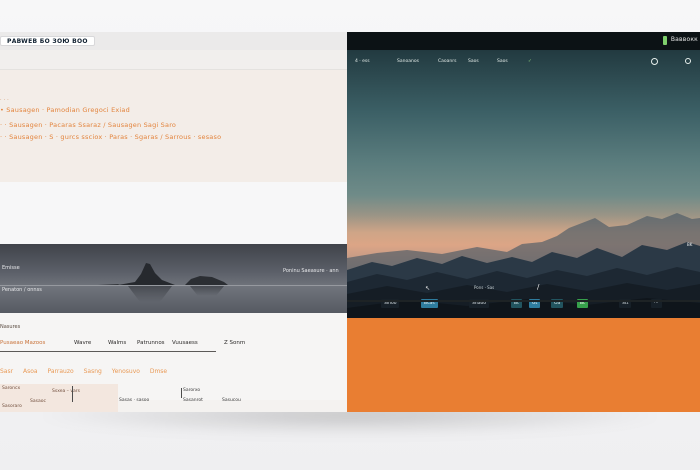 The width and height of the screenshot is (700, 470). Describe the element at coordinates (688, 61) in the screenshot. I see `menu-icon` at that location.